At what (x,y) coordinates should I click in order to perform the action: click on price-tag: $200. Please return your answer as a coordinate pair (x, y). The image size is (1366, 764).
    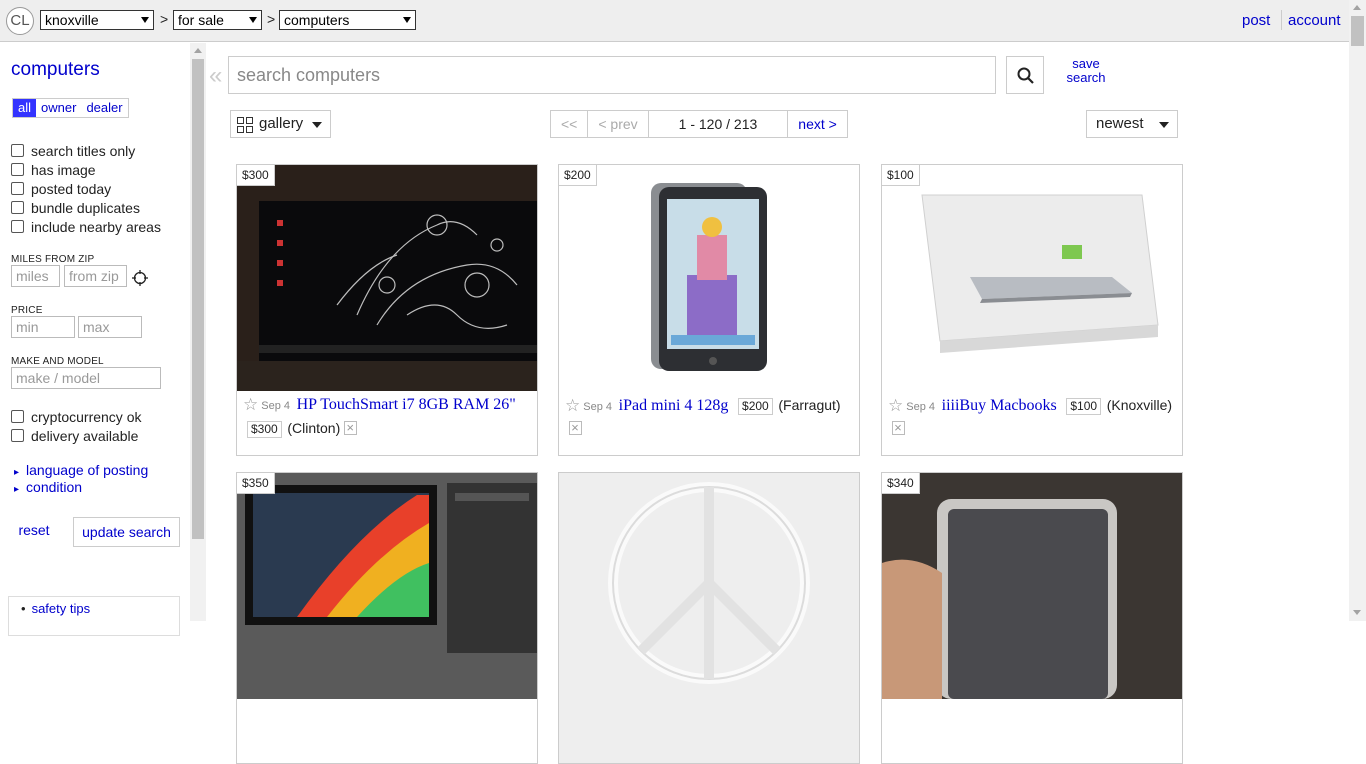
    Looking at the image, I should click on (578, 175).